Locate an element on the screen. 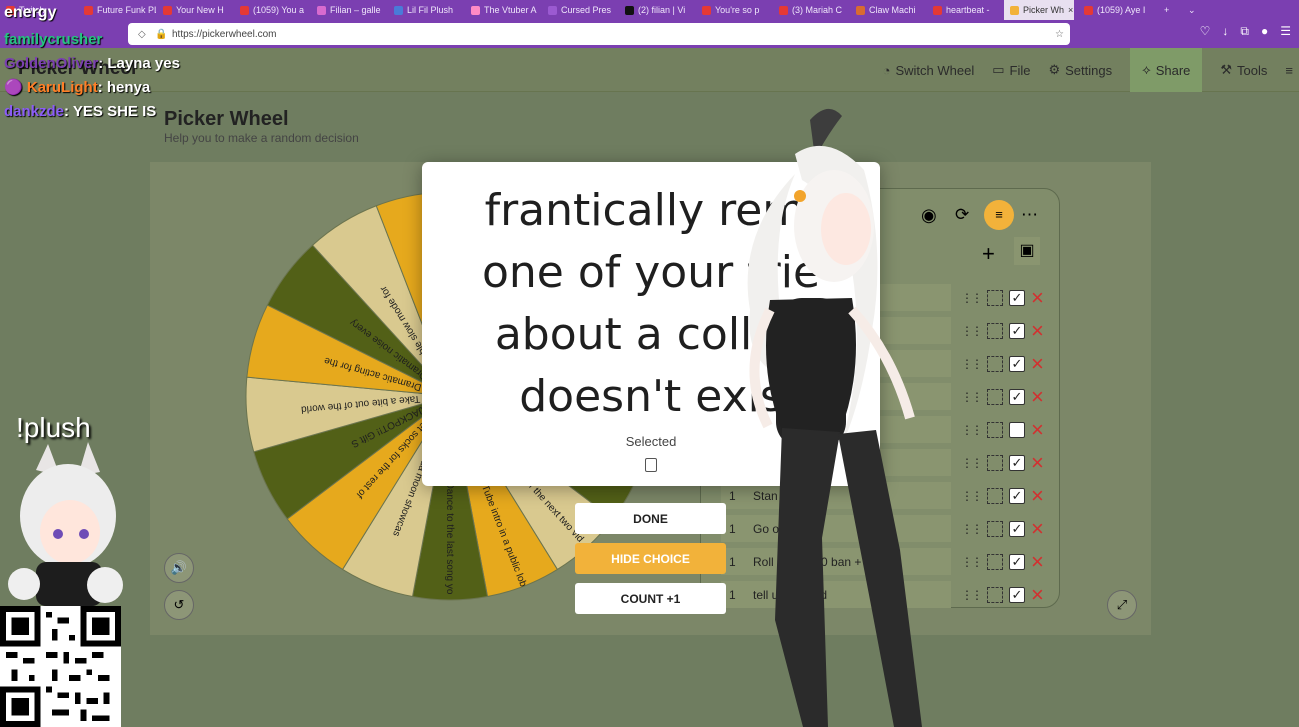  tab-9: You're so p is located at coordinates (734, 10).